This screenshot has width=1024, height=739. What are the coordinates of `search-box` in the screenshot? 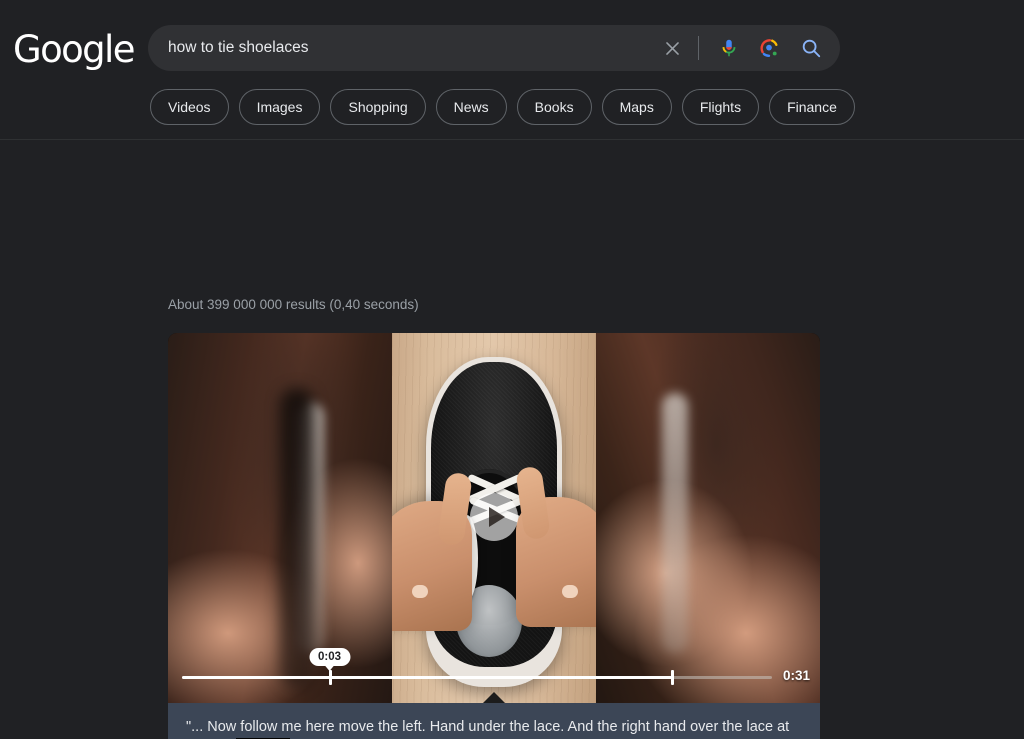 It's located at (494, 48).